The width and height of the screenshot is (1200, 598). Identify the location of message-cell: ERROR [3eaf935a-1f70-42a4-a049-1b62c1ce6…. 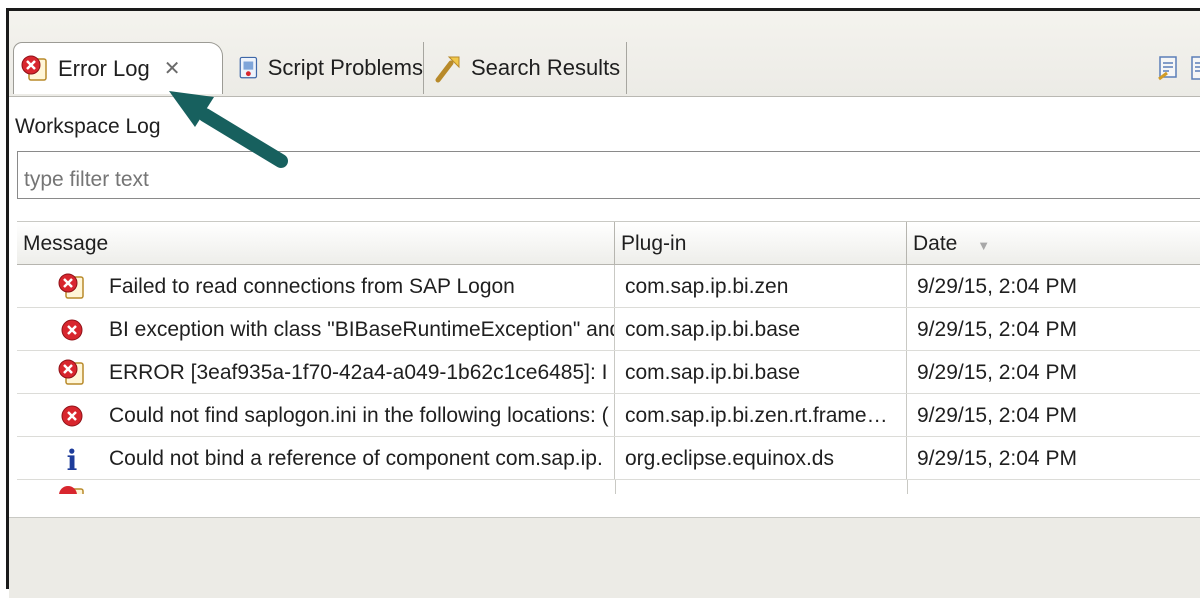
(316, 372).